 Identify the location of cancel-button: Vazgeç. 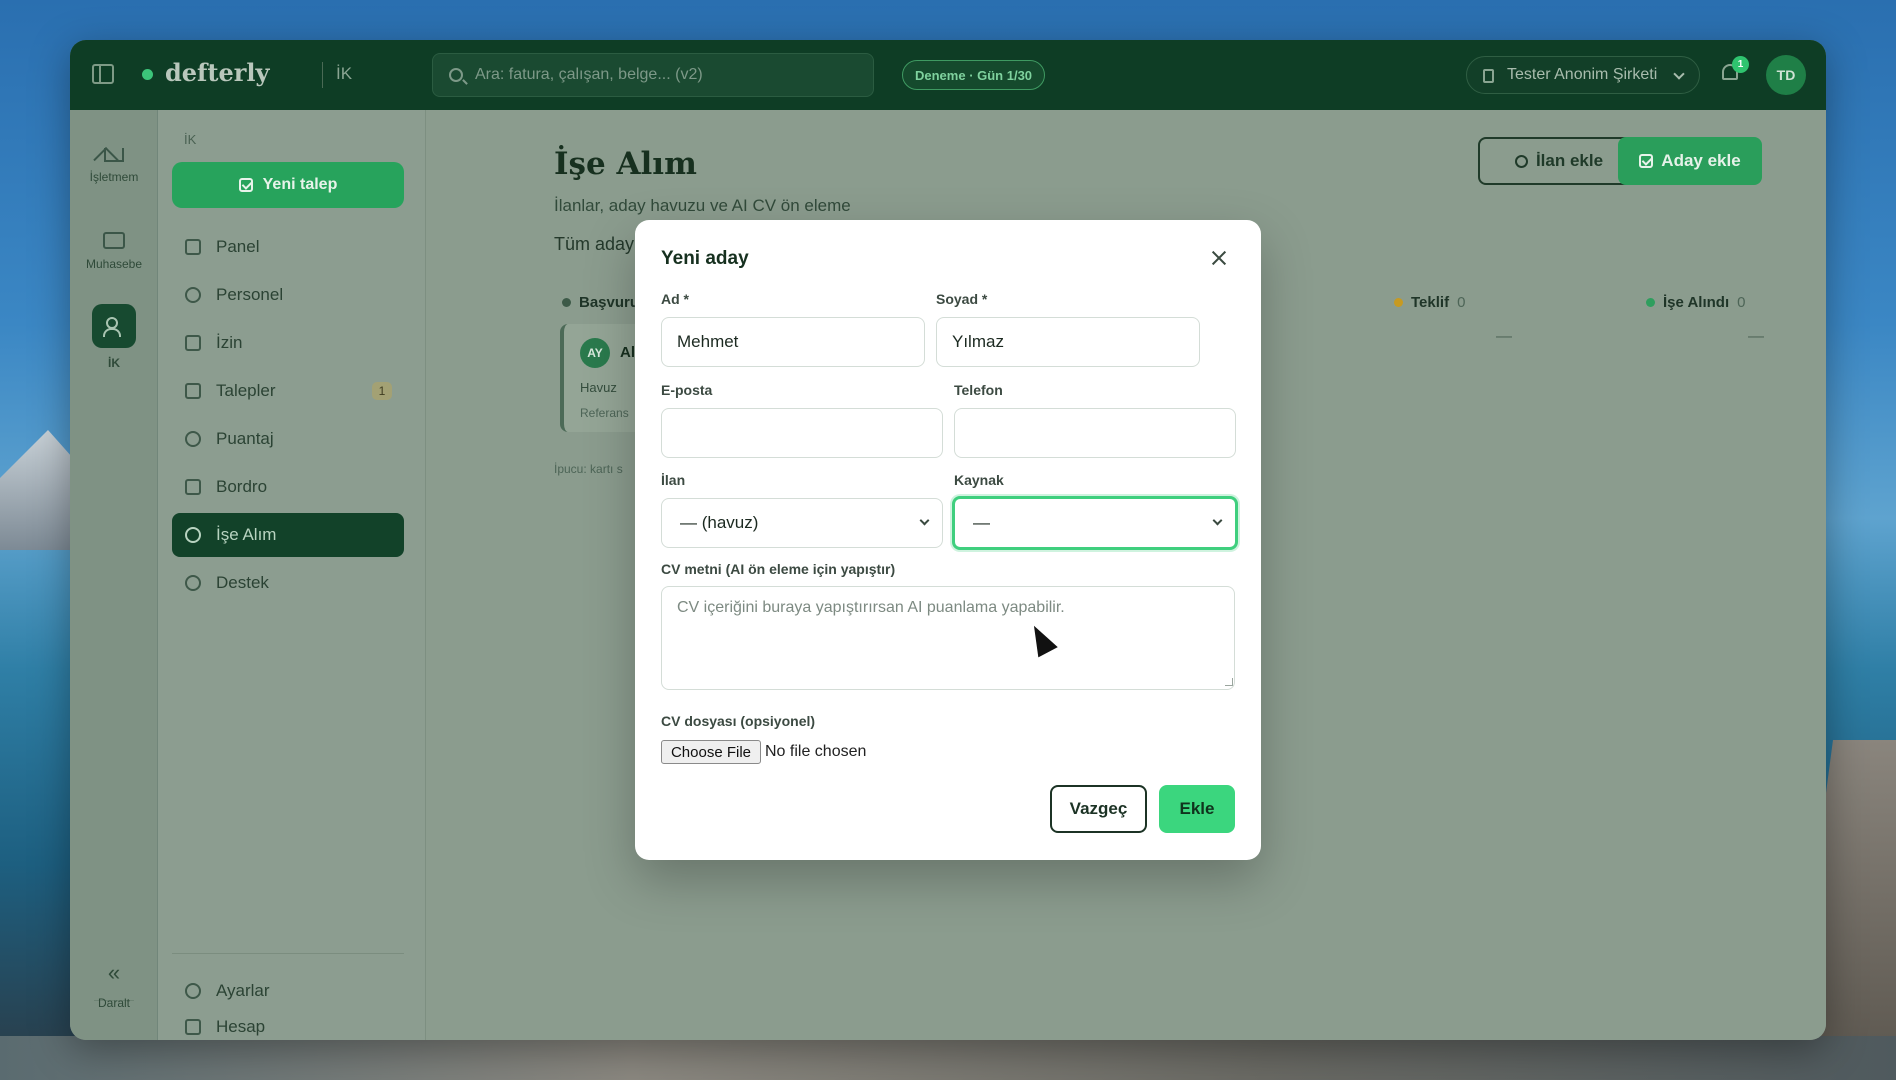
(1098, 809).